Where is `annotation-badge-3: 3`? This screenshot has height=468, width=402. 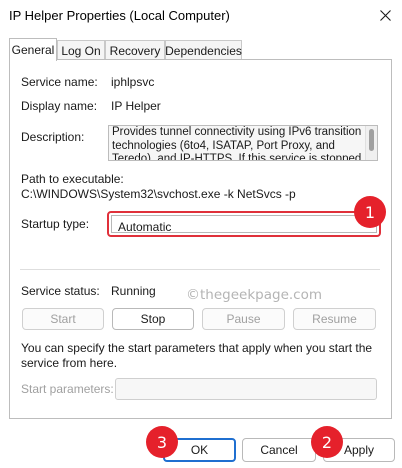
annotation-badge-3: 3 is located at coordinates (162, 442).